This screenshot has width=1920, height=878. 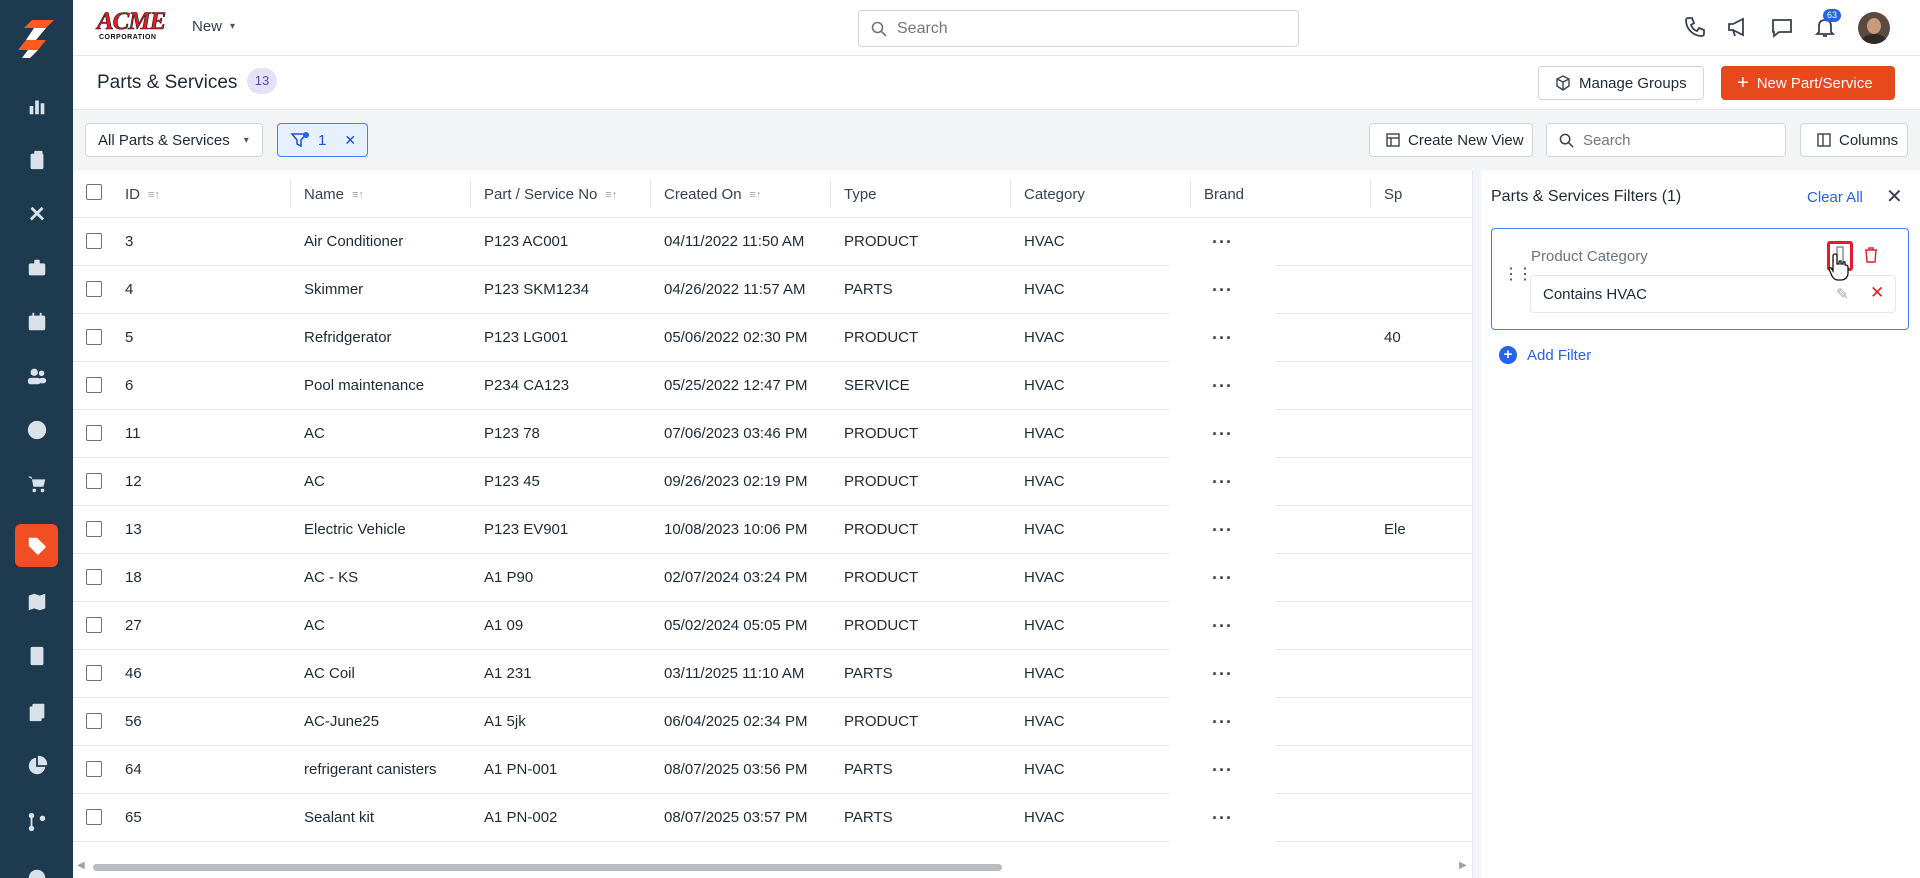 I want to click on columns-label: Columns, so click(x=1869, y=140).